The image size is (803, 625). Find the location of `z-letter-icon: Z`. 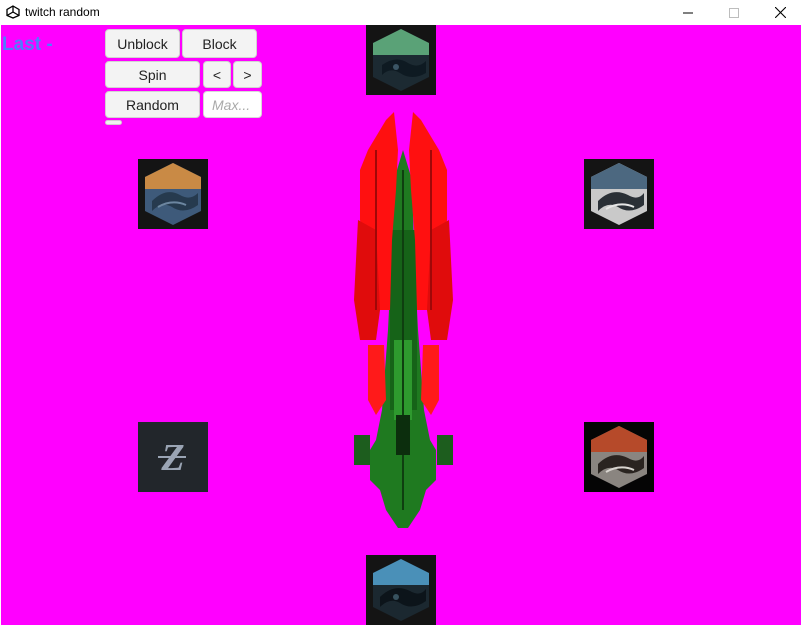

z-letter-icon: Z is located at coordinates (173, 457).